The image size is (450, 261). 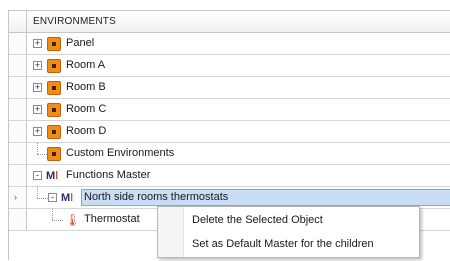 What do you see at coordinates (239, 109) in the screenshot?
I see `tree-cell: + Room C` at bounding box center [239, 109].